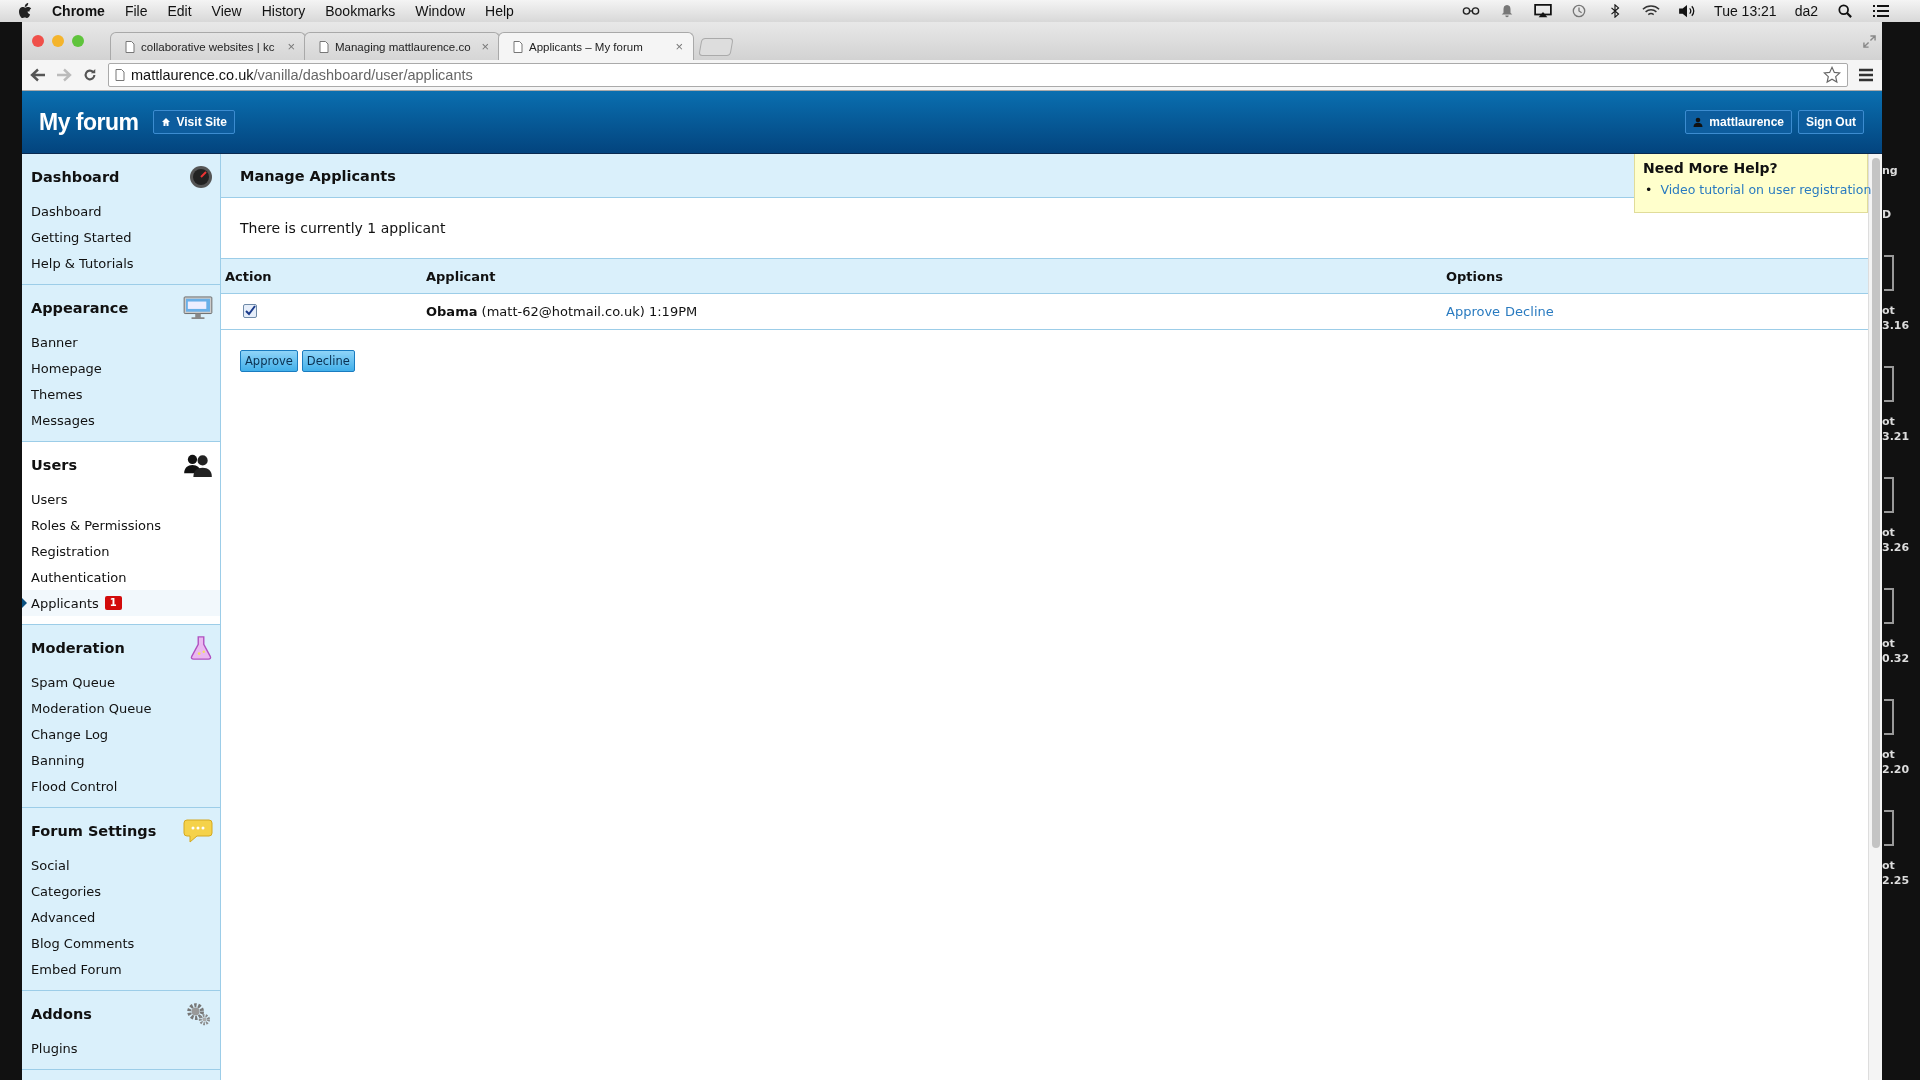  I want to click on desktop-label: 3.26, so click(1896, 547).